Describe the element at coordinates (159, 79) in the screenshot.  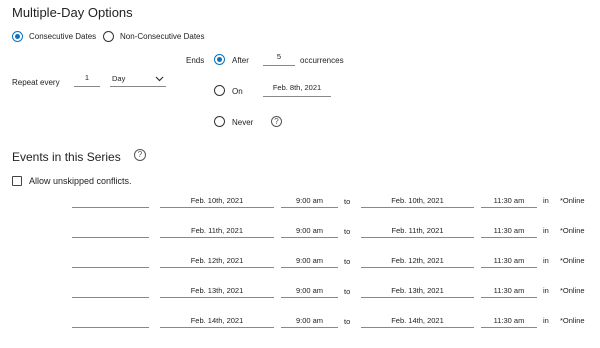
I see `chevron-down-icon` at that location.